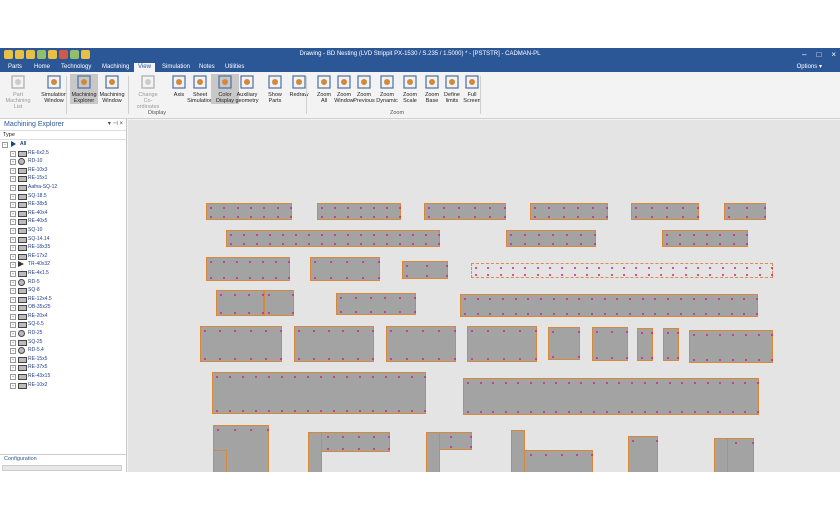 The height and width of the screenshot is (520, 840). Describe the element at coordinates (63, 342) in the screenshot. I see `tree-item: + SQ-25` at that location.